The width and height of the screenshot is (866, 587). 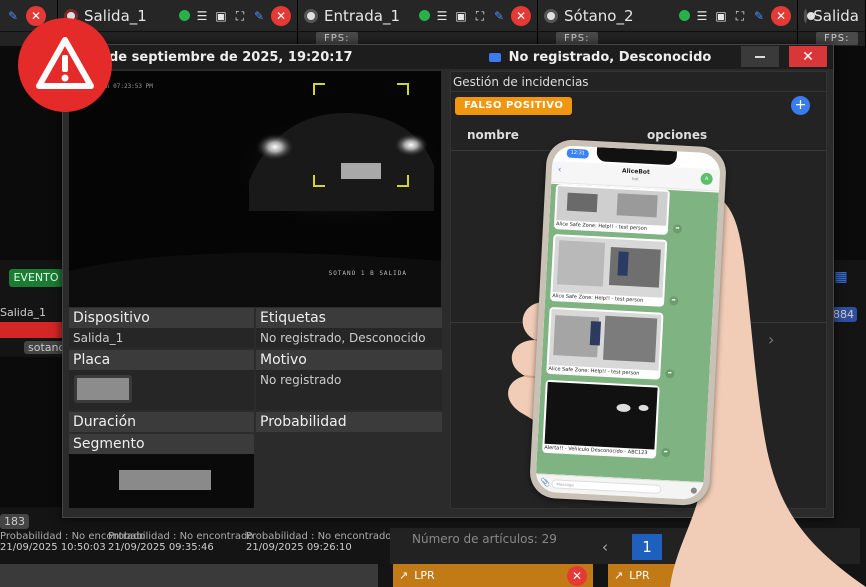 What do you see at coordinates (161, 318) in the screenshot?
I see `device-label: Dispositivo` at bounding box center [161, 318].